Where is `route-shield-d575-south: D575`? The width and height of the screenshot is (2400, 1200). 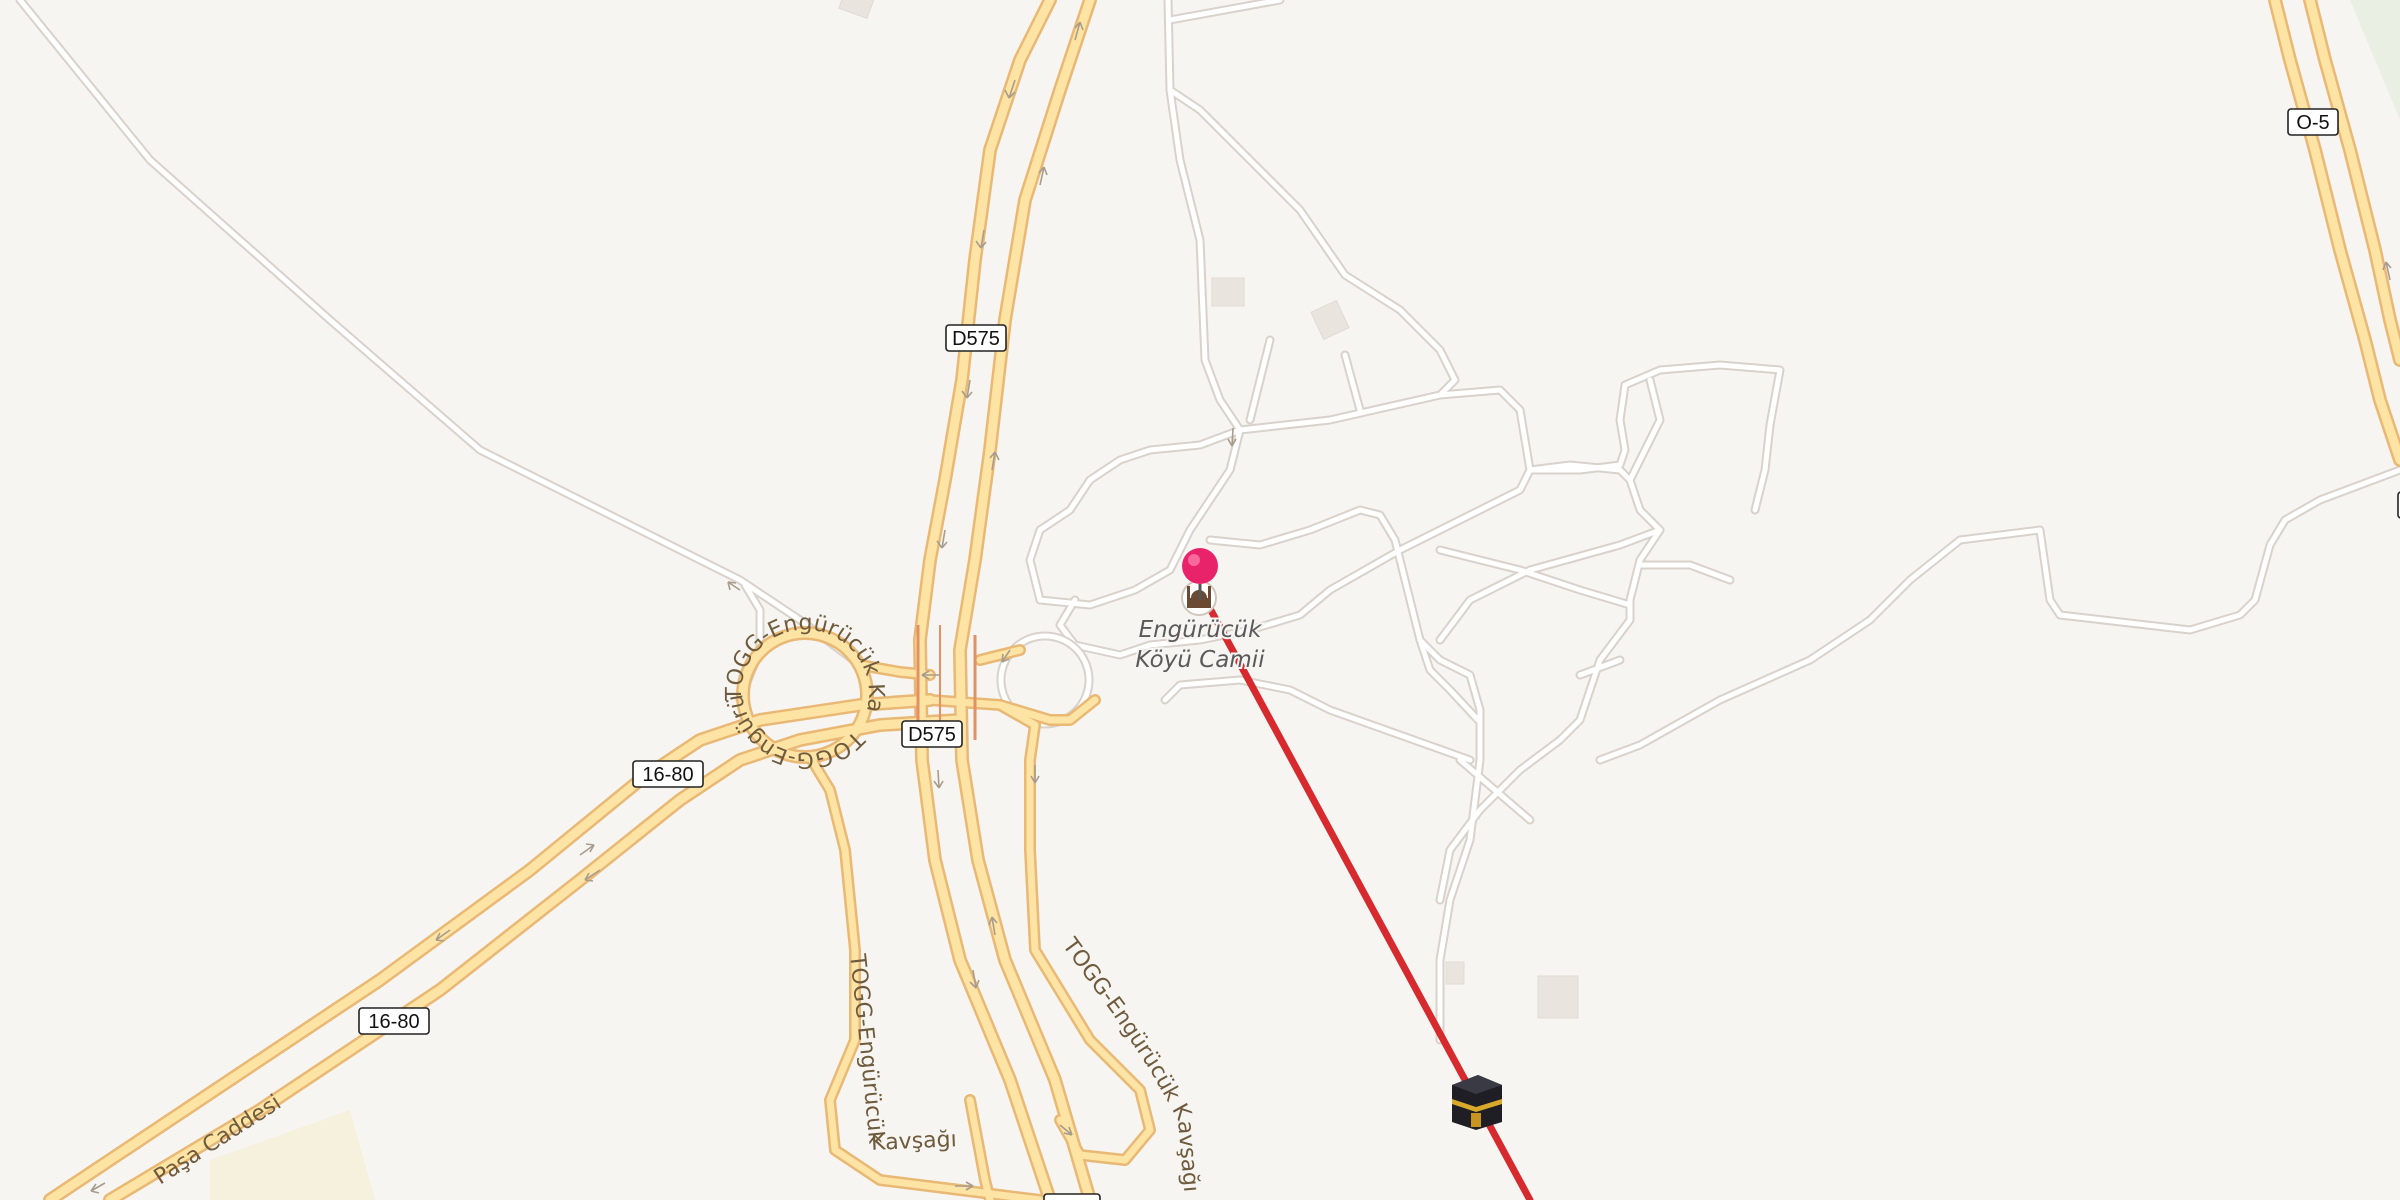 route-shield-d575-south: D575 is located at coordinates (932, 734).